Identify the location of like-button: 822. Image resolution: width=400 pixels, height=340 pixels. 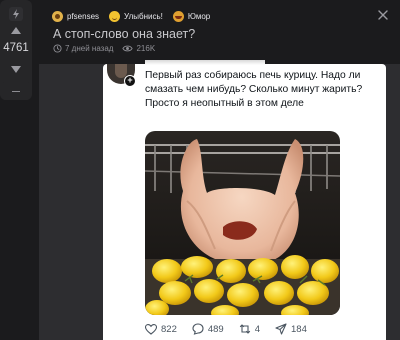
(161, 329).